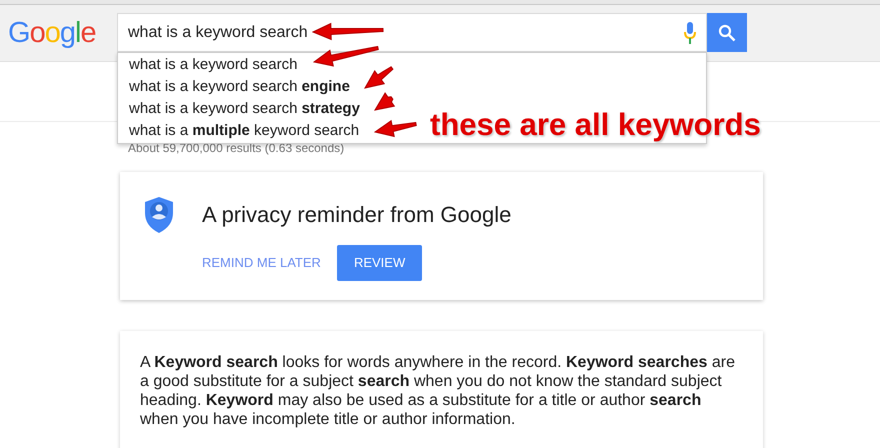  I want to click on suggestion-item: what is a keyword search strategy, so click(244, 109).